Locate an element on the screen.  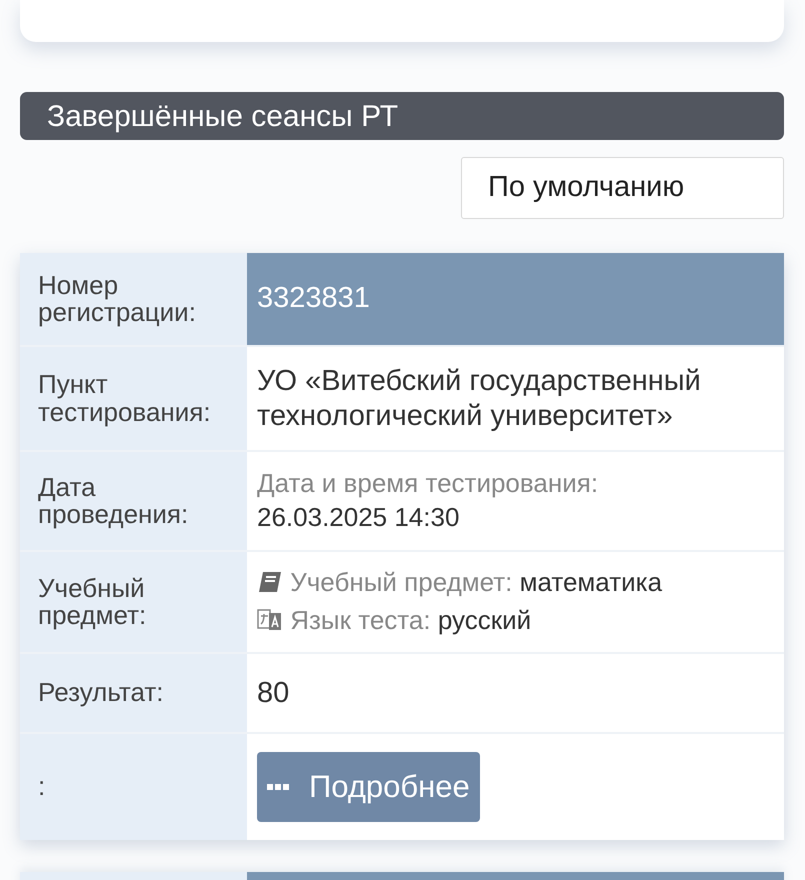
field-value: математика is located at coordinates (591, 582).